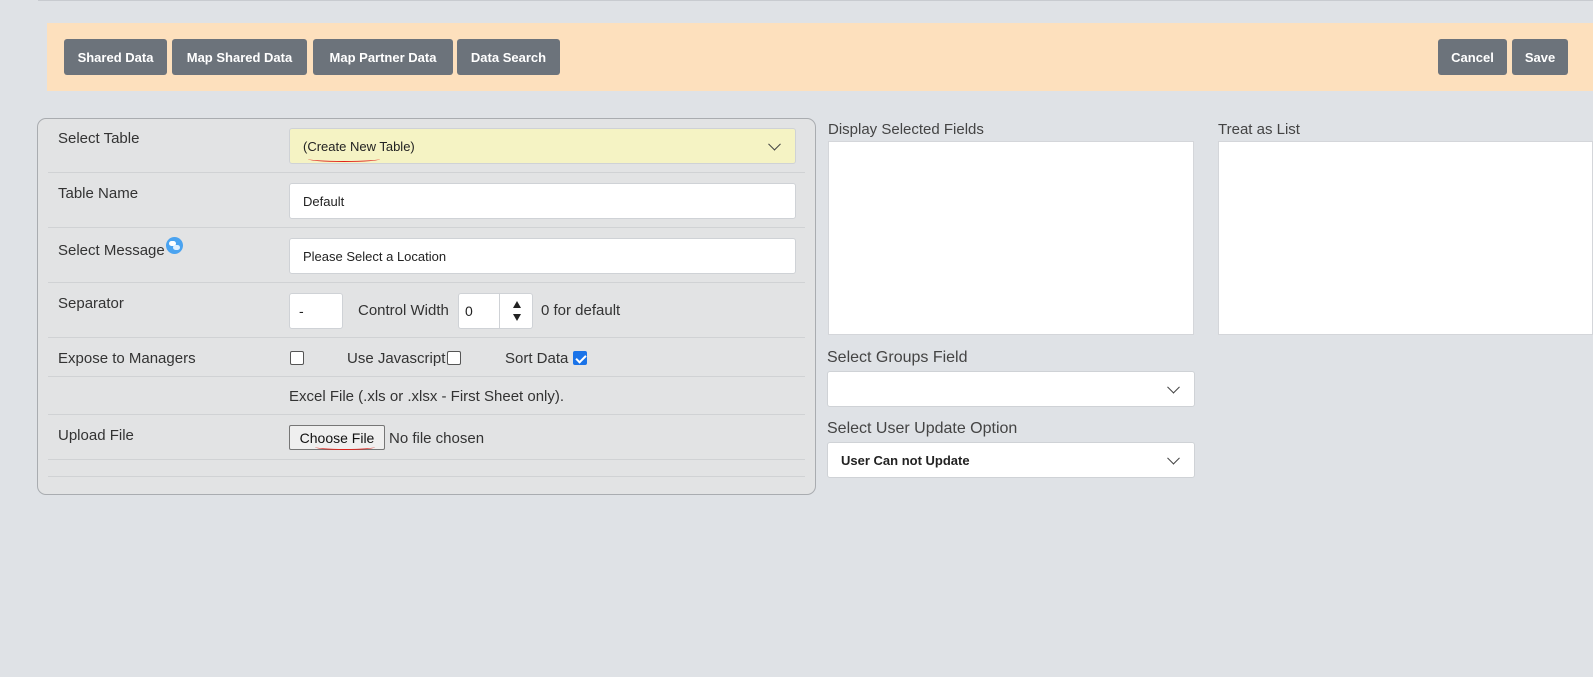 This screenshot has width=1593, height=677. Describe the element at coordinates (91, 303) in the screenshot. I see `separator-label: Separator` at that location.